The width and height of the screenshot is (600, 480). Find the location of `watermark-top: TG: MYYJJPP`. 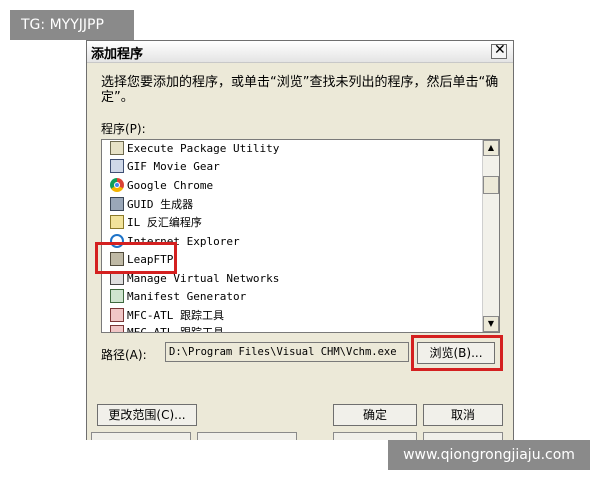

watermark-top: TG: MYYJJPP is located at coordinates (72, 25).